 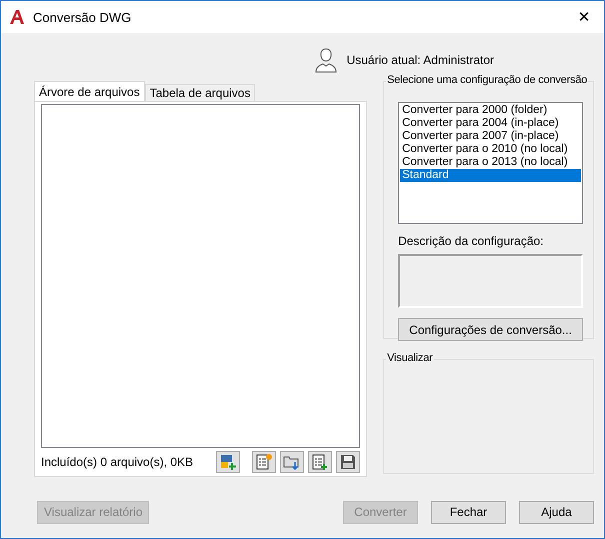 What do you see at coordinates (82, 17) in the screenshot?
I see `window-title: Conversão DWG` at bounding box center [82, 17].